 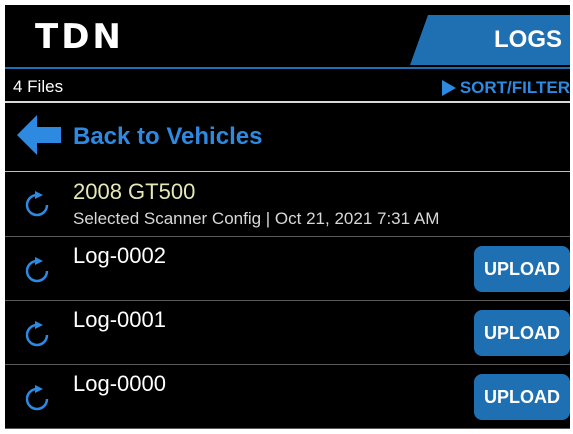 What do you see at coordinates (287, 36) in the screenshot?
I see `app-header: TDN LOGS` at bounding box center [287, 36].